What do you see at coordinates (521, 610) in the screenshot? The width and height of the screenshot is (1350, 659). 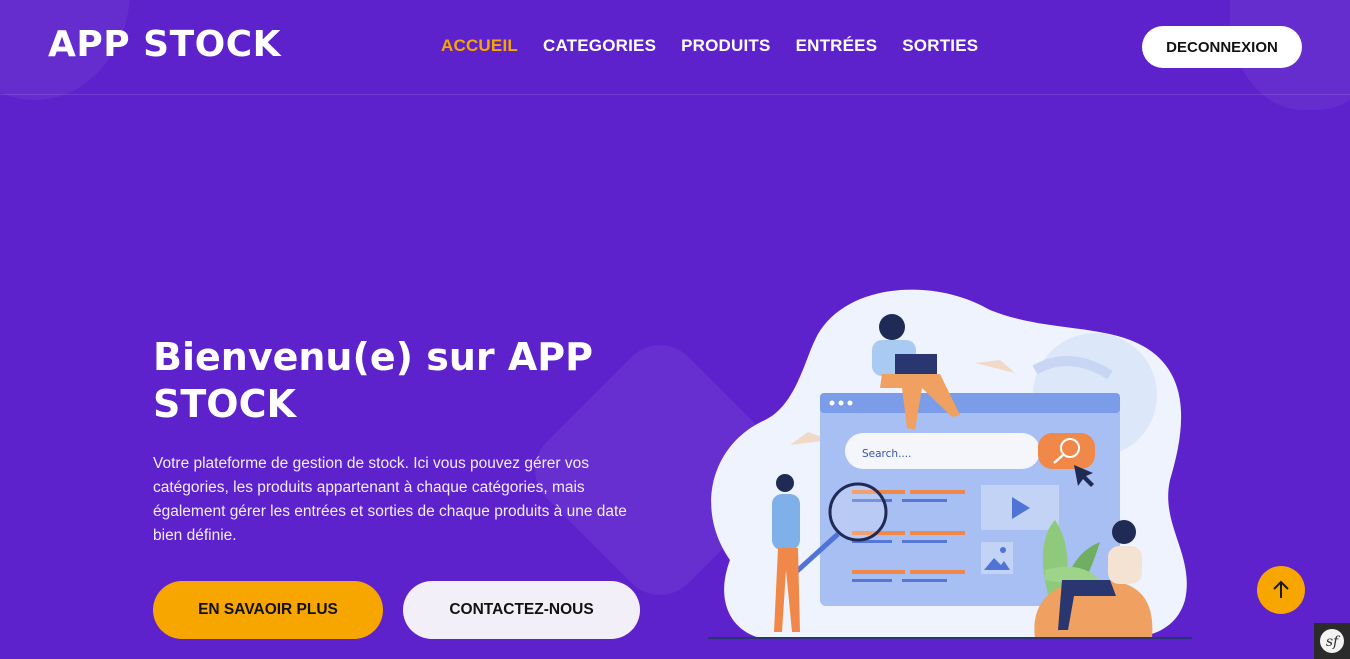 I see `contact-button: CONTACTEZ-NOUS` at bounding box center [521, 610].